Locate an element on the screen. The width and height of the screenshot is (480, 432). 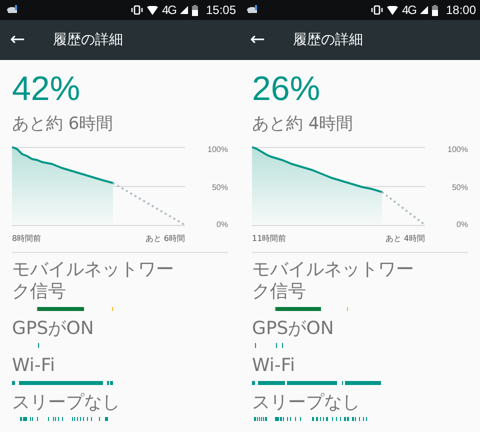
time-remaining: あと約 6時間 is located at coordinates (63, 124).